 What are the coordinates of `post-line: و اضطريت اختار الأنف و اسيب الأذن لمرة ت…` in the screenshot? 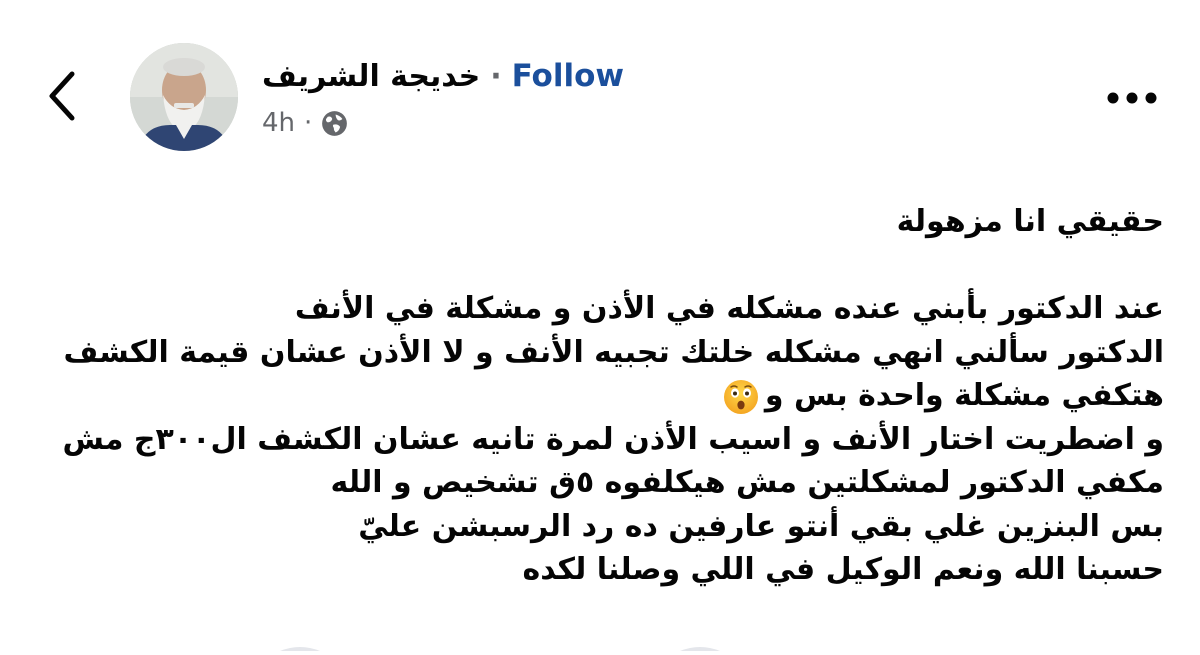 It's located at (613, 439).